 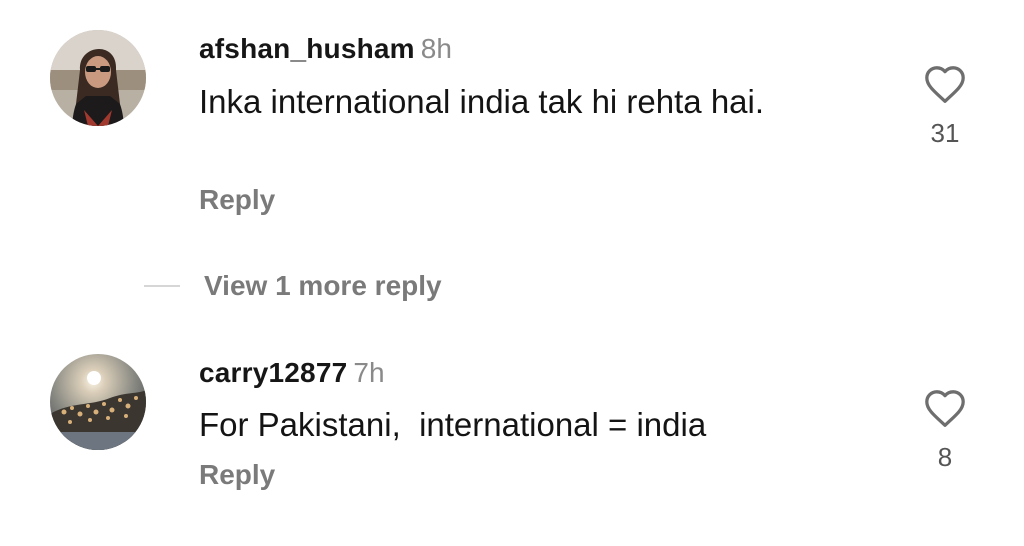 What do you see at coordinates (369, 372) in the screenshot?
I see `timestamp: 7h` at bounding box center [369, 372].